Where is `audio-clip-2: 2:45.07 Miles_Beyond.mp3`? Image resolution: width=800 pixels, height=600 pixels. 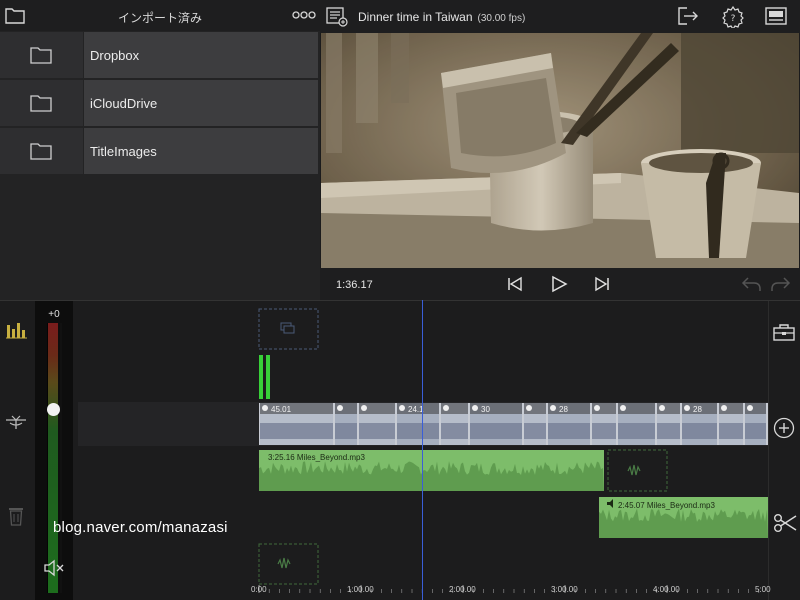 audio-clip-2: 2:45.07 Miles_Beyond.mp3 is located at coordinates (683, 517).